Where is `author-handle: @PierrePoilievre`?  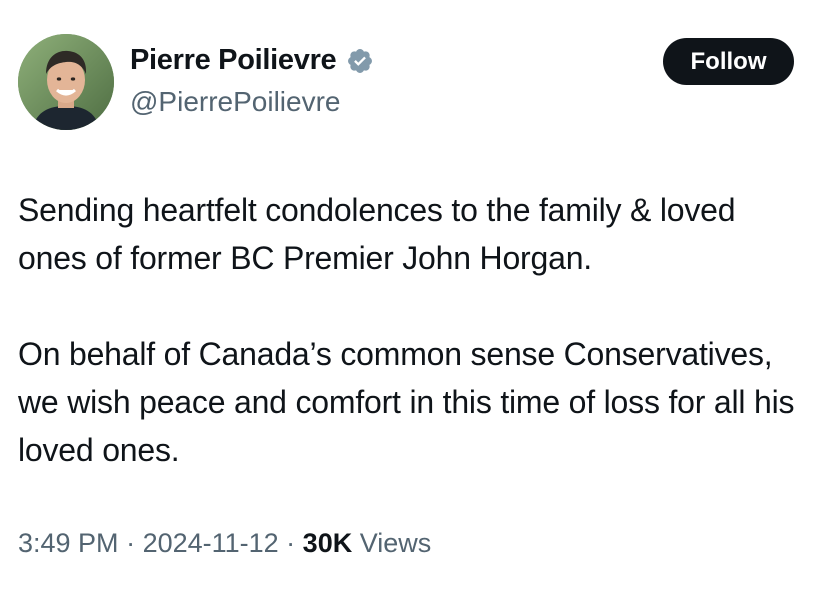 author-handle: @PierrePoilievre is located at coordinates (235, 102).